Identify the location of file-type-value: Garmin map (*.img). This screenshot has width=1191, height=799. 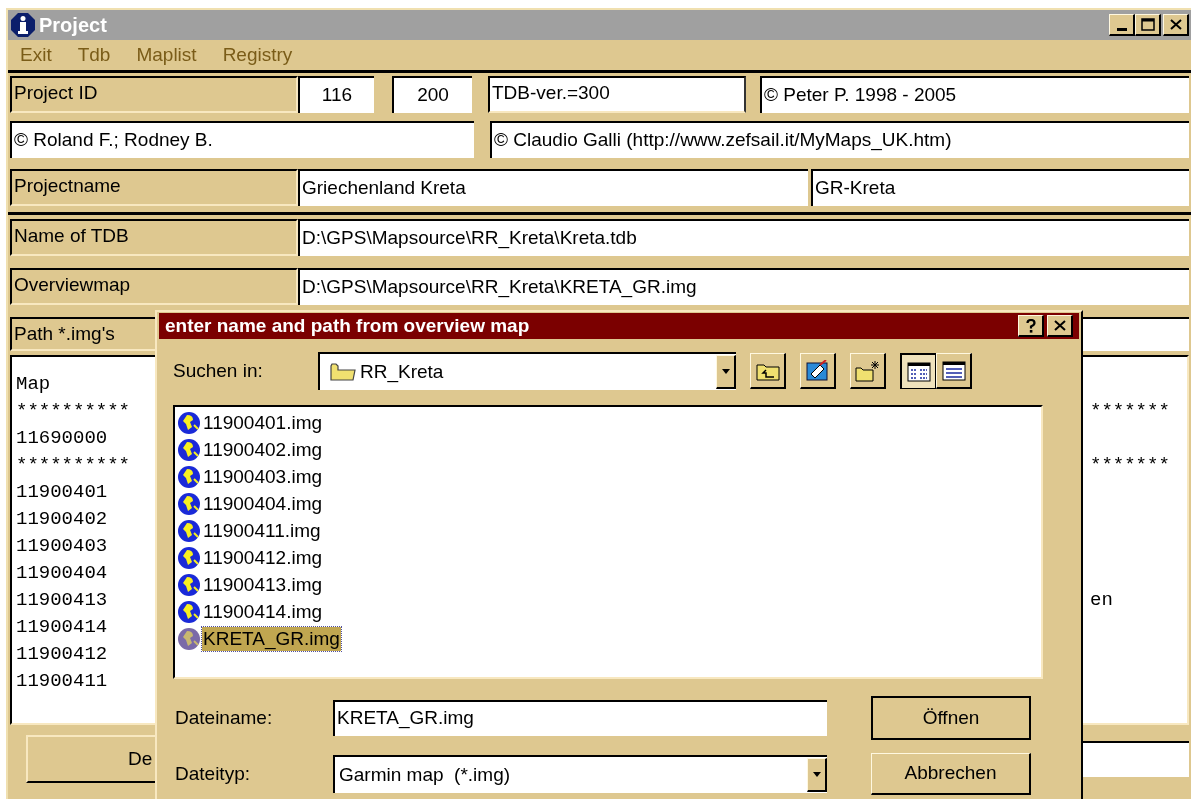
(425, 774).